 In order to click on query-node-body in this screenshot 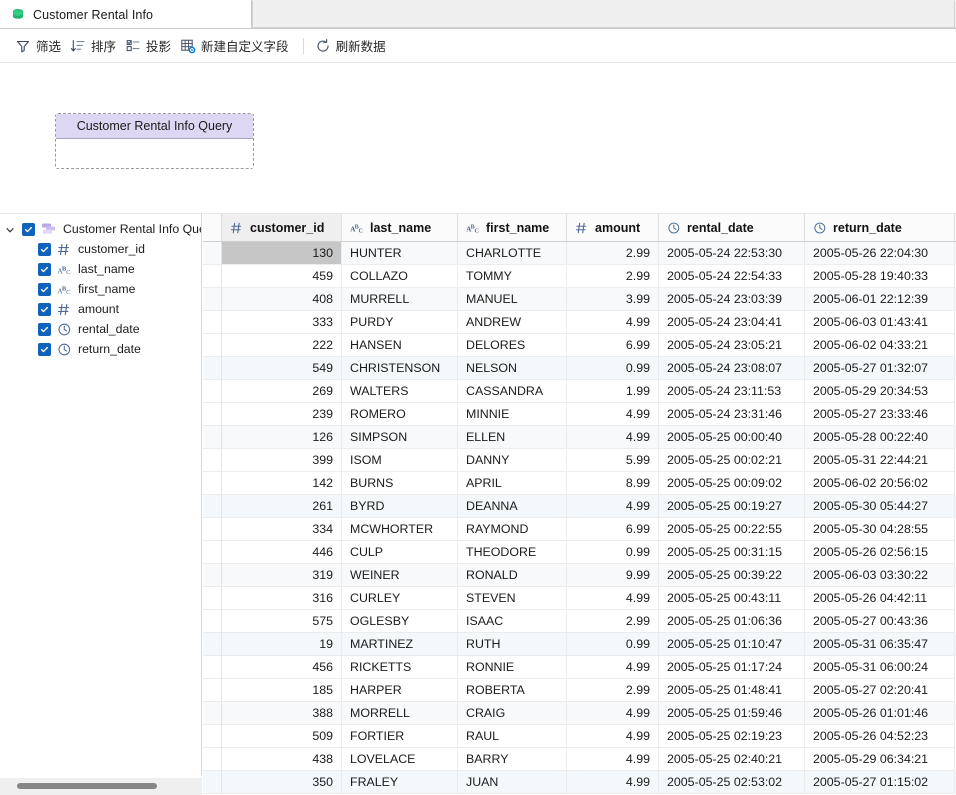, I will do `click(154, 153)`.